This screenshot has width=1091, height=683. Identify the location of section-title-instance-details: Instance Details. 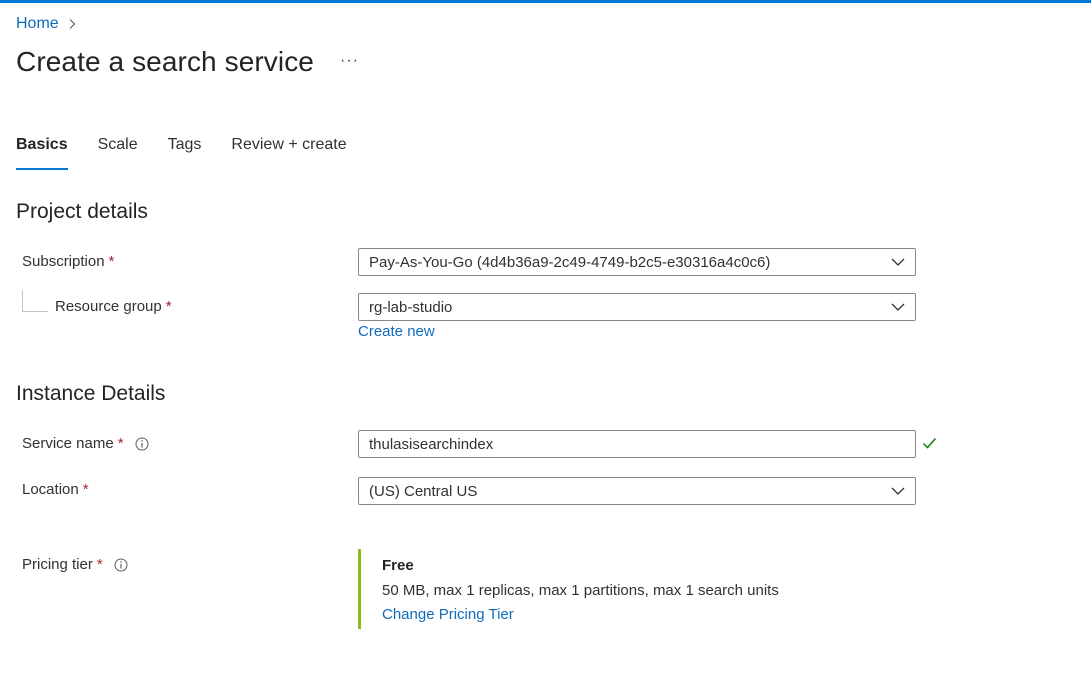
(91, 393).